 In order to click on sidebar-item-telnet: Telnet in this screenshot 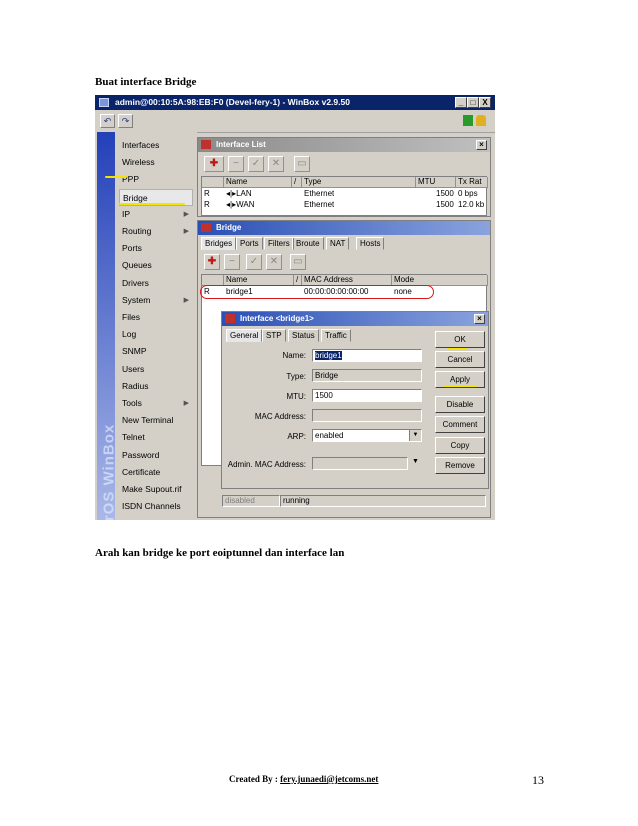, I will do `click(156, 437)`.